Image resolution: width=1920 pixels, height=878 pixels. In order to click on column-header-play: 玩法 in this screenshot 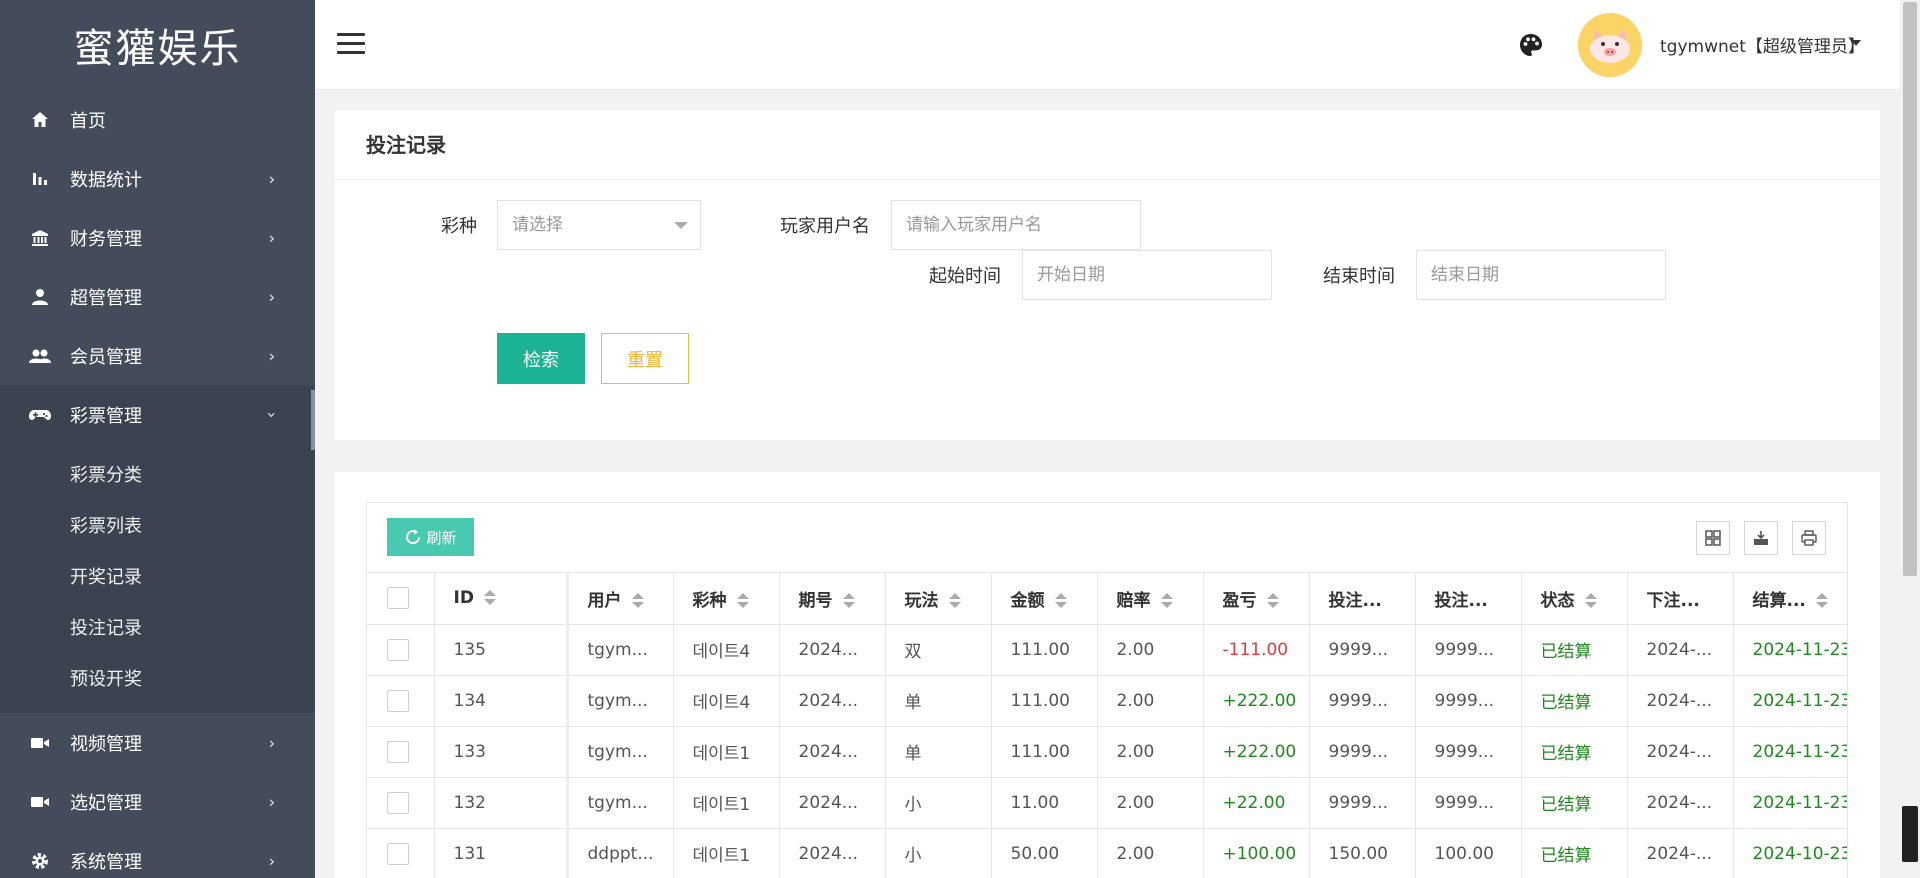, I will do `click(938, 599)`.